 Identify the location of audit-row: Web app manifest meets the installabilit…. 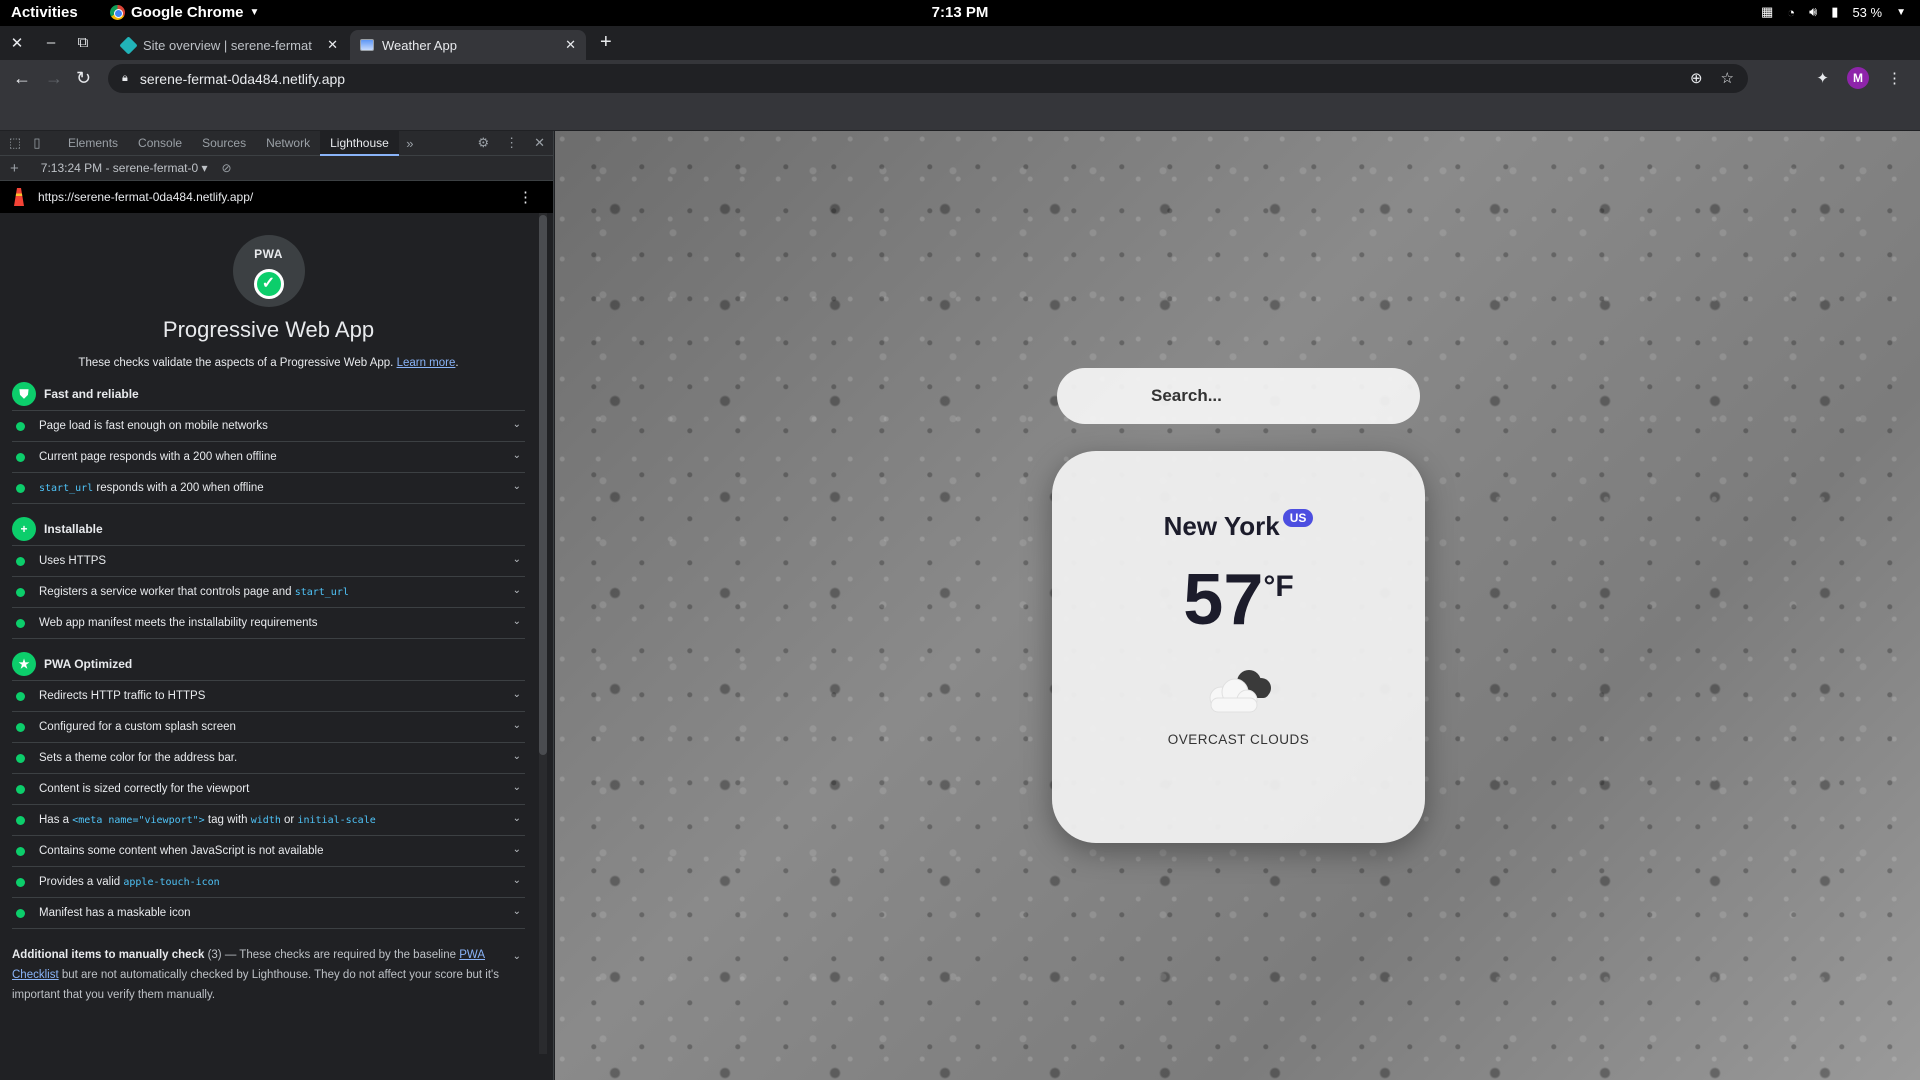
(268, 623).